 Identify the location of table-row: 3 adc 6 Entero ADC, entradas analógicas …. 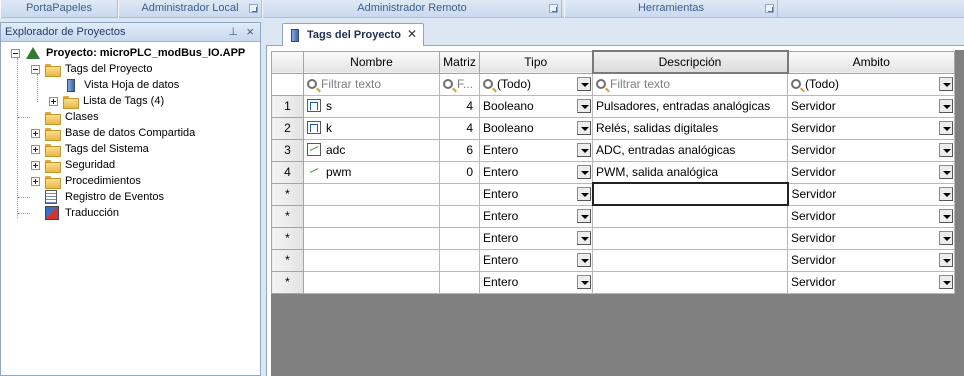
(613, 150).